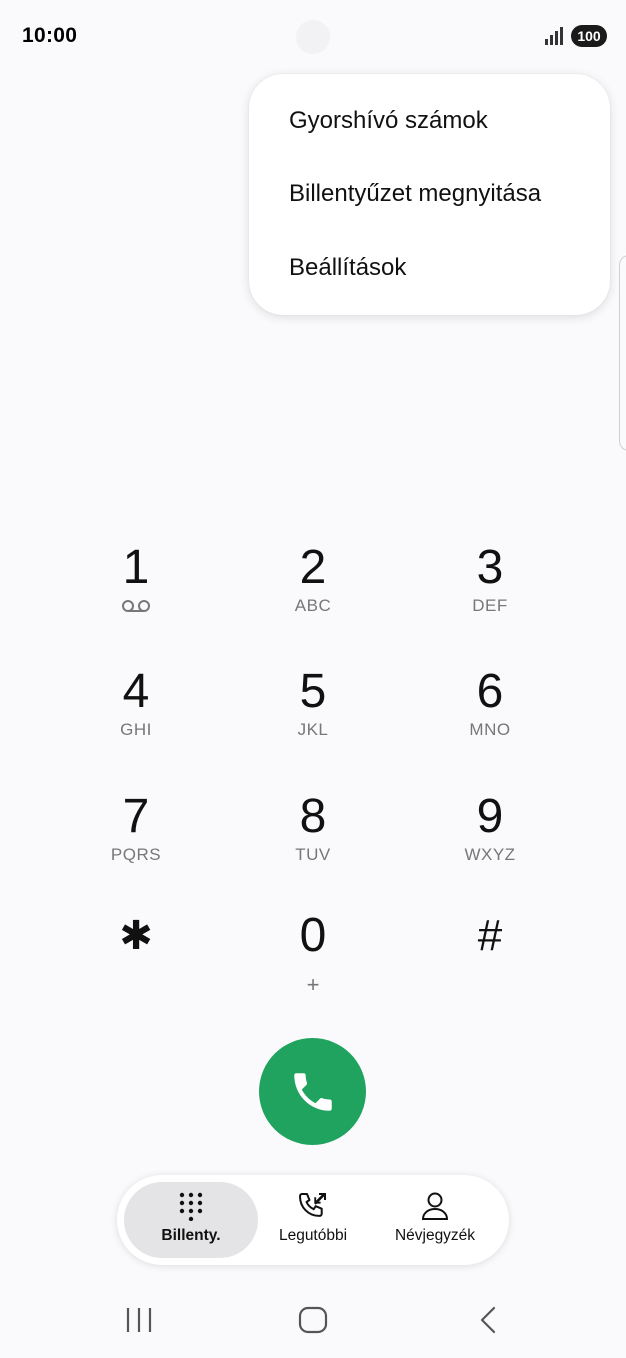 The height and width of the screenshot is (1358, 626). Describe the element at coordinates (313, 567) in the screenshot. I see `key-digit: 2` at that location.